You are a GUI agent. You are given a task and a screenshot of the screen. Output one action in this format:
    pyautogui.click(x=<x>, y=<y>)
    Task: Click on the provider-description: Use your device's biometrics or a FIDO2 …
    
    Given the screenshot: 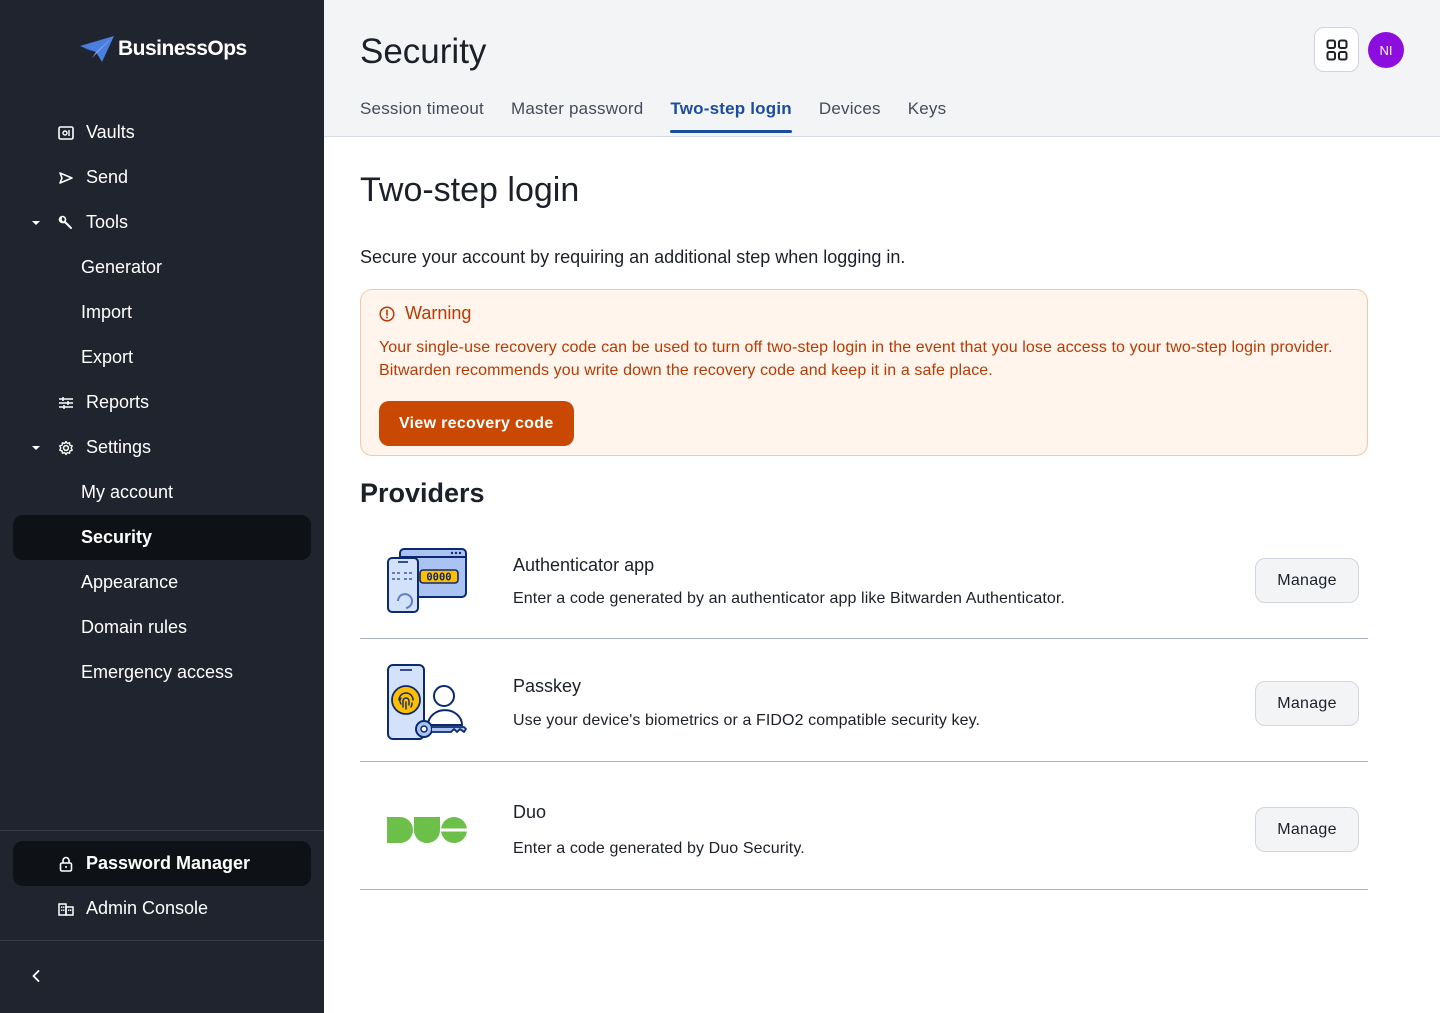 What is the action you would take?
    pyautogui.click(x=747, y=720)
    